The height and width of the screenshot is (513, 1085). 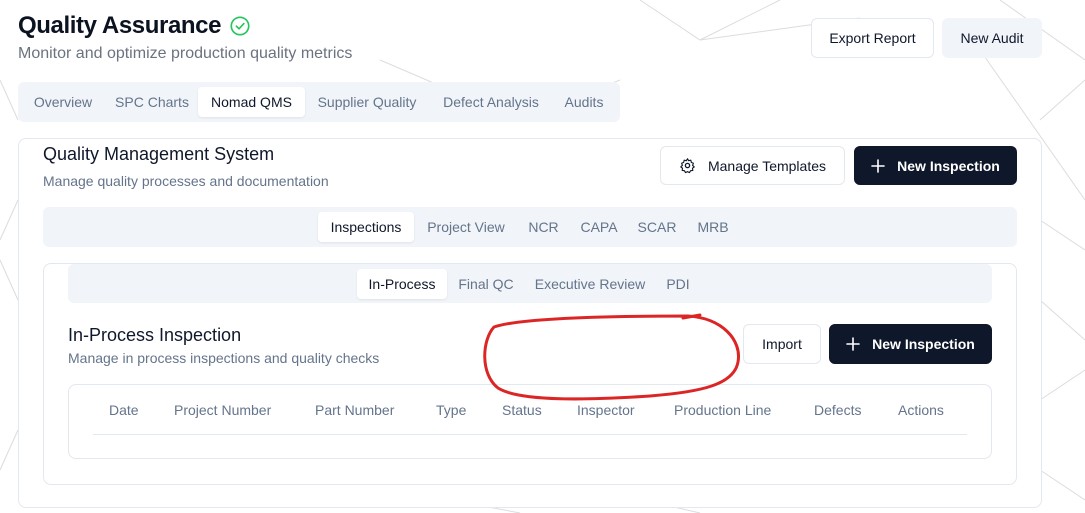 I want to click on import-button: Import, so click(x=782, y=344).